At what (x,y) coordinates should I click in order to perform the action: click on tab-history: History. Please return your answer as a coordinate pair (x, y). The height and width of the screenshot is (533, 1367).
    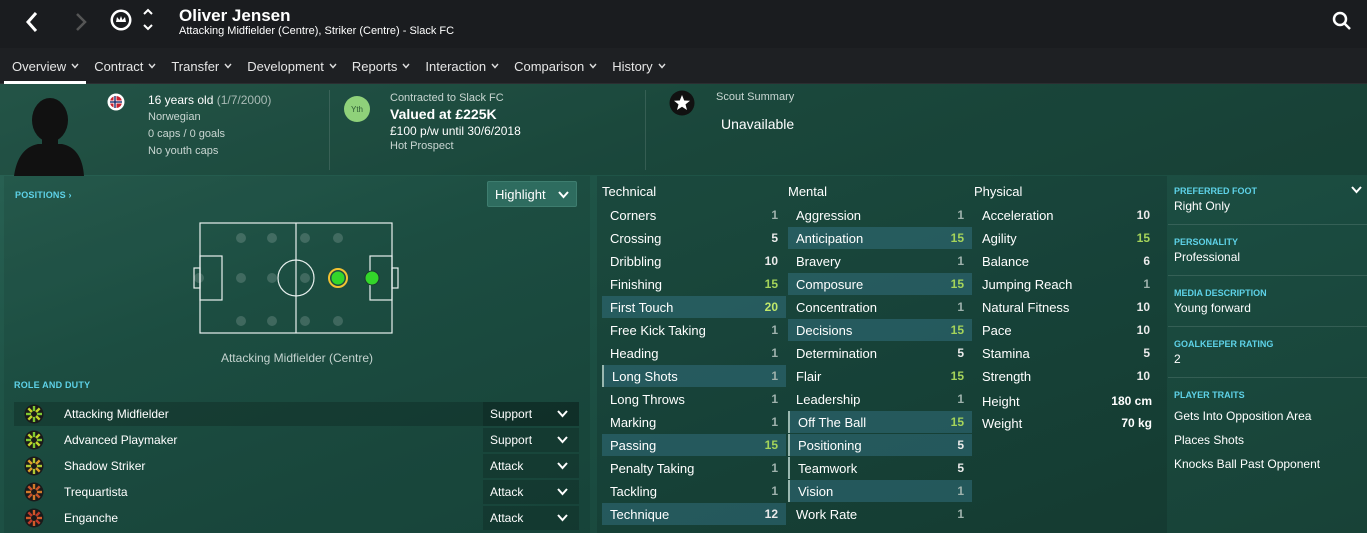
    Looking at the image, I should click on (638, 66).